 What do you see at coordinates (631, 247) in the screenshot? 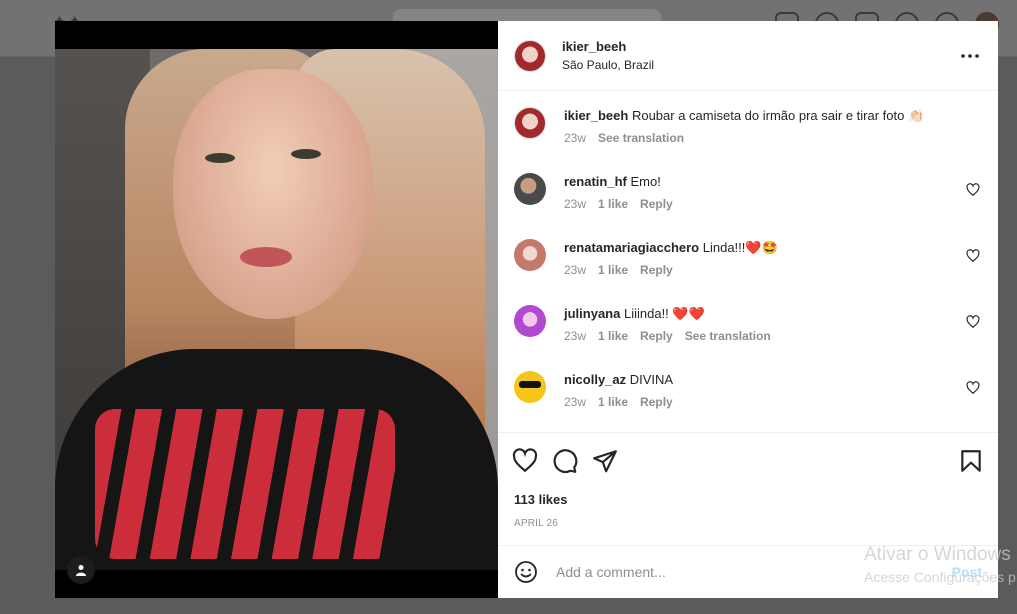
I see `comment-username: renatamariagiacchero` at bounding box center [631, 247].